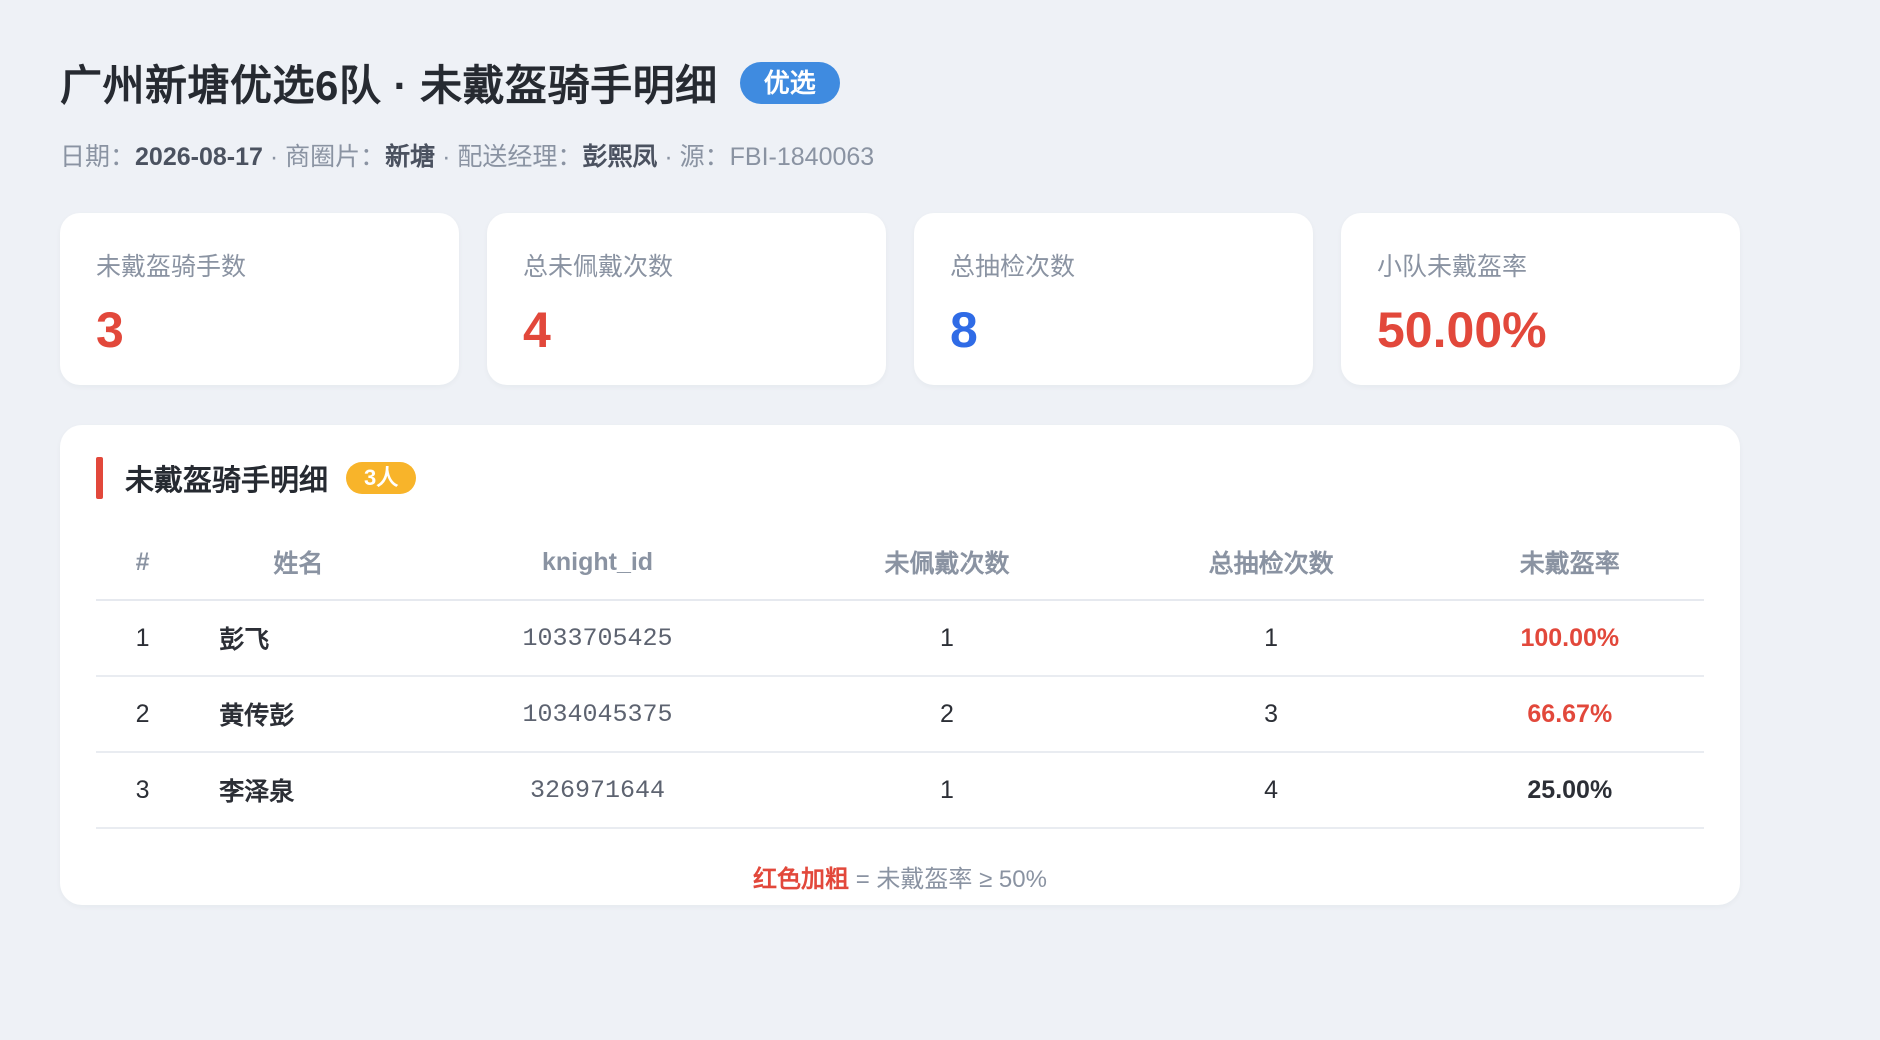 The image size is (1880, 1040). What do you see at coordinates (1569, 790) in the screenshot?
I see `no-helmet-rate: 25.00%` at bounding box center [1569, 790].